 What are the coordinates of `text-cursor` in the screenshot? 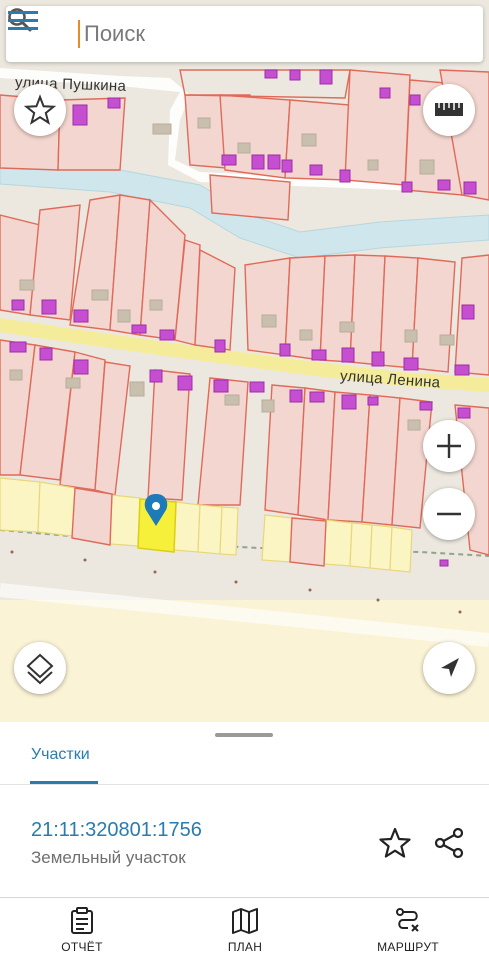 It's located at (79, 34).